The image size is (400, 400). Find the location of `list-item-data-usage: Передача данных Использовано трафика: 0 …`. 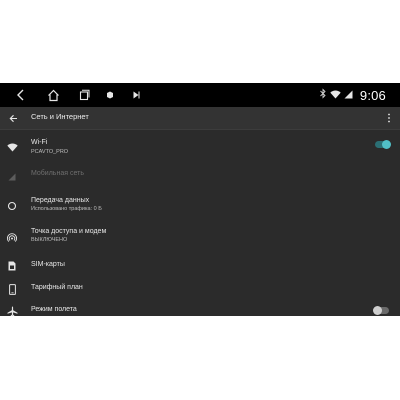

list-item-data-usage: Передача данных Использовано трафика: 0 … is located at coordinates (200, 206).